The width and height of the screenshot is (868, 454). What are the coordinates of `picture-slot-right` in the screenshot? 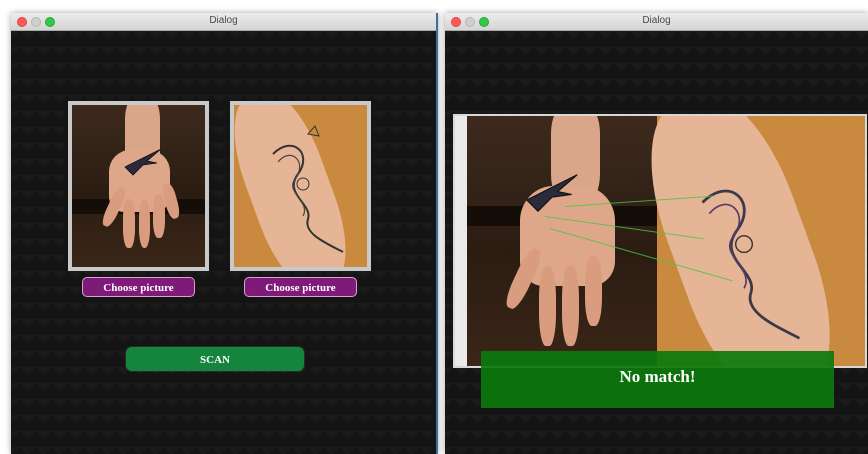 It's located at (300, 186).